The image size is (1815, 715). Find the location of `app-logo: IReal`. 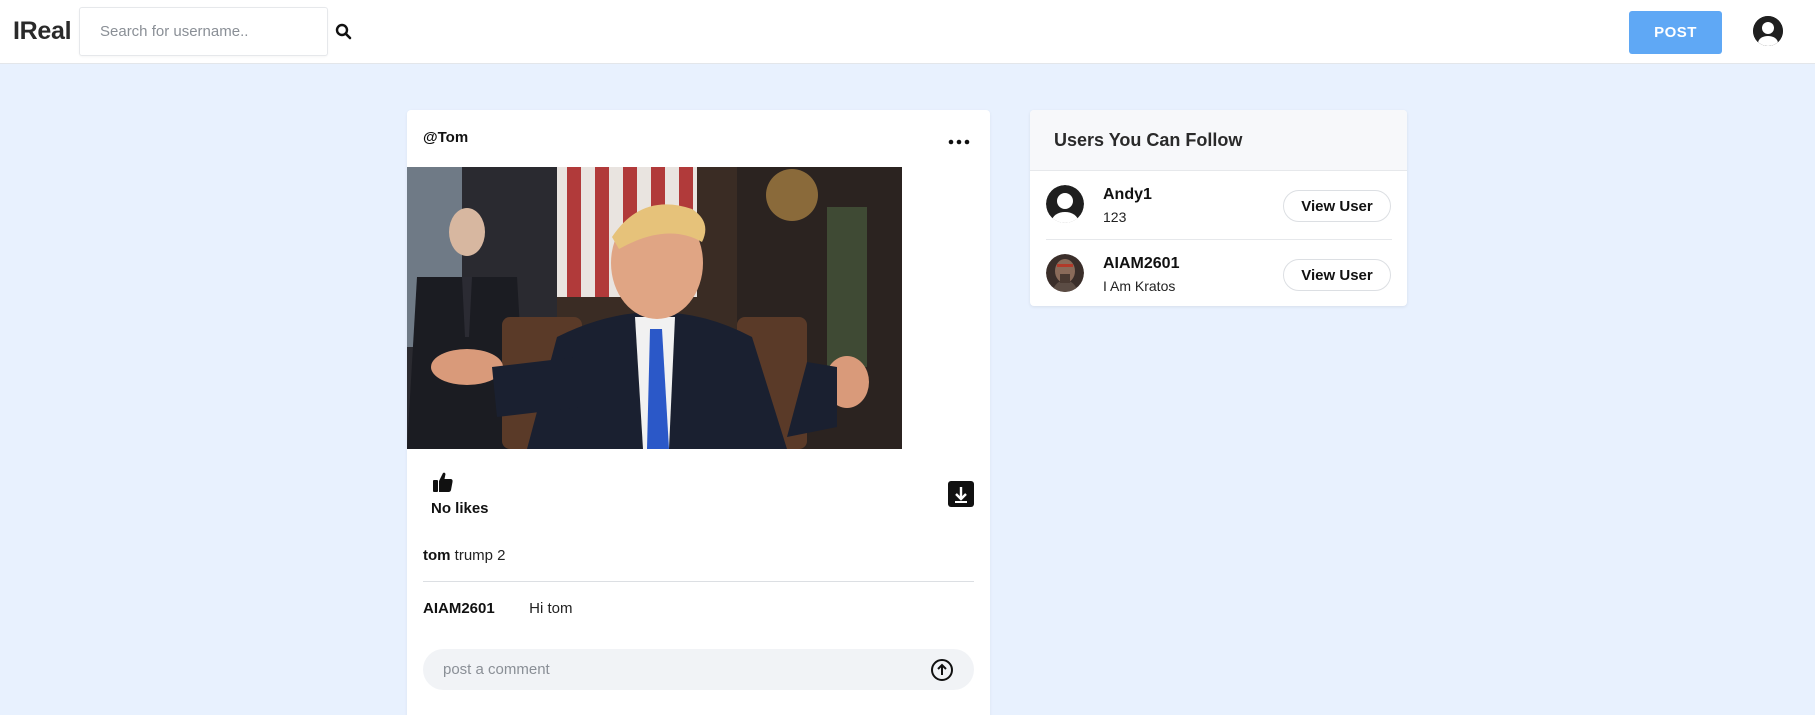

app-logo: IReal is located at coordinates (42, 31).